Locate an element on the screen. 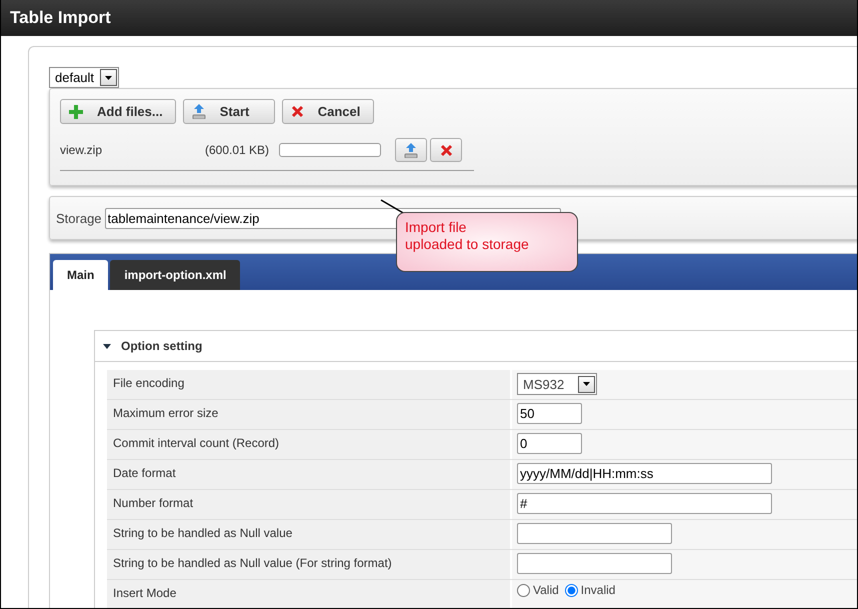 The image size is (858, 609). input-field: # is located at coordinates (644, 503).